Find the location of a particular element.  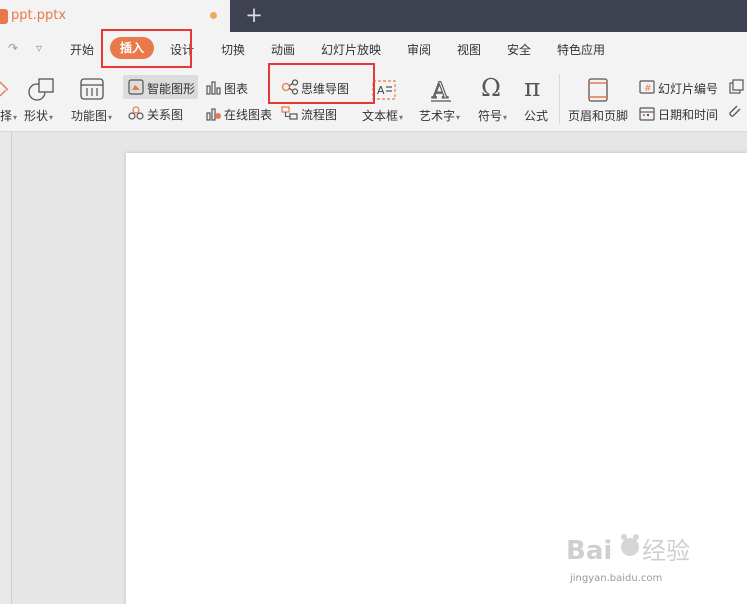

slide-number-icon: # is located at coordinates (647, 87).